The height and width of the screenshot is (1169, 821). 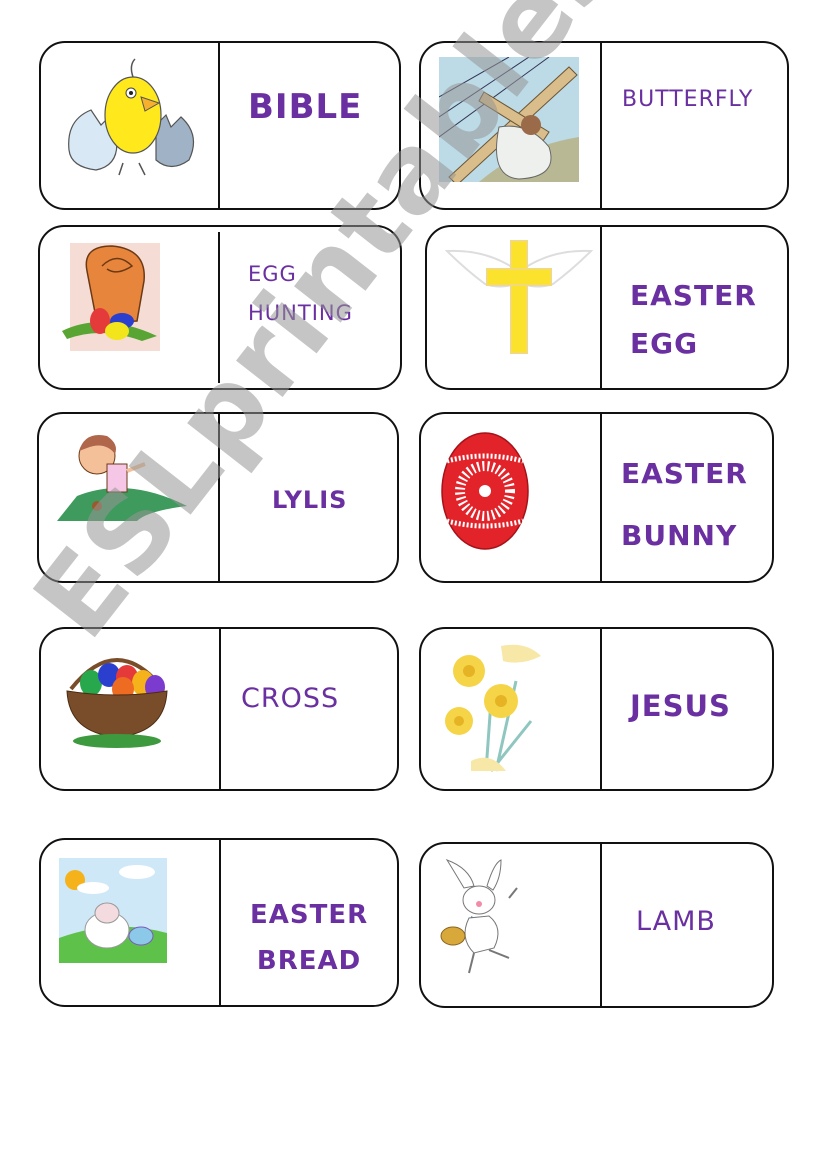 I want to click on card-word: EASTER EGG, so click(x=693, y=320).